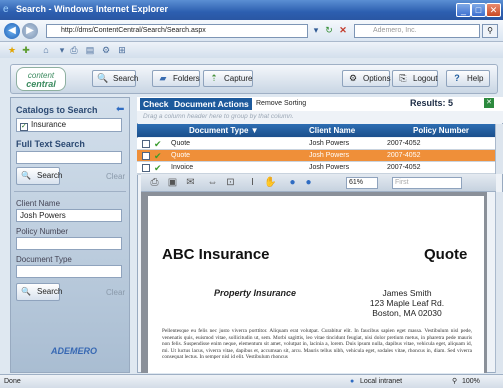 The height and width of the screenshot is (388, 503). What do you see at coordinates (6, 9) in the screenshot?
I see `ie-logo-icon: e` at bounding box center [6, 9].